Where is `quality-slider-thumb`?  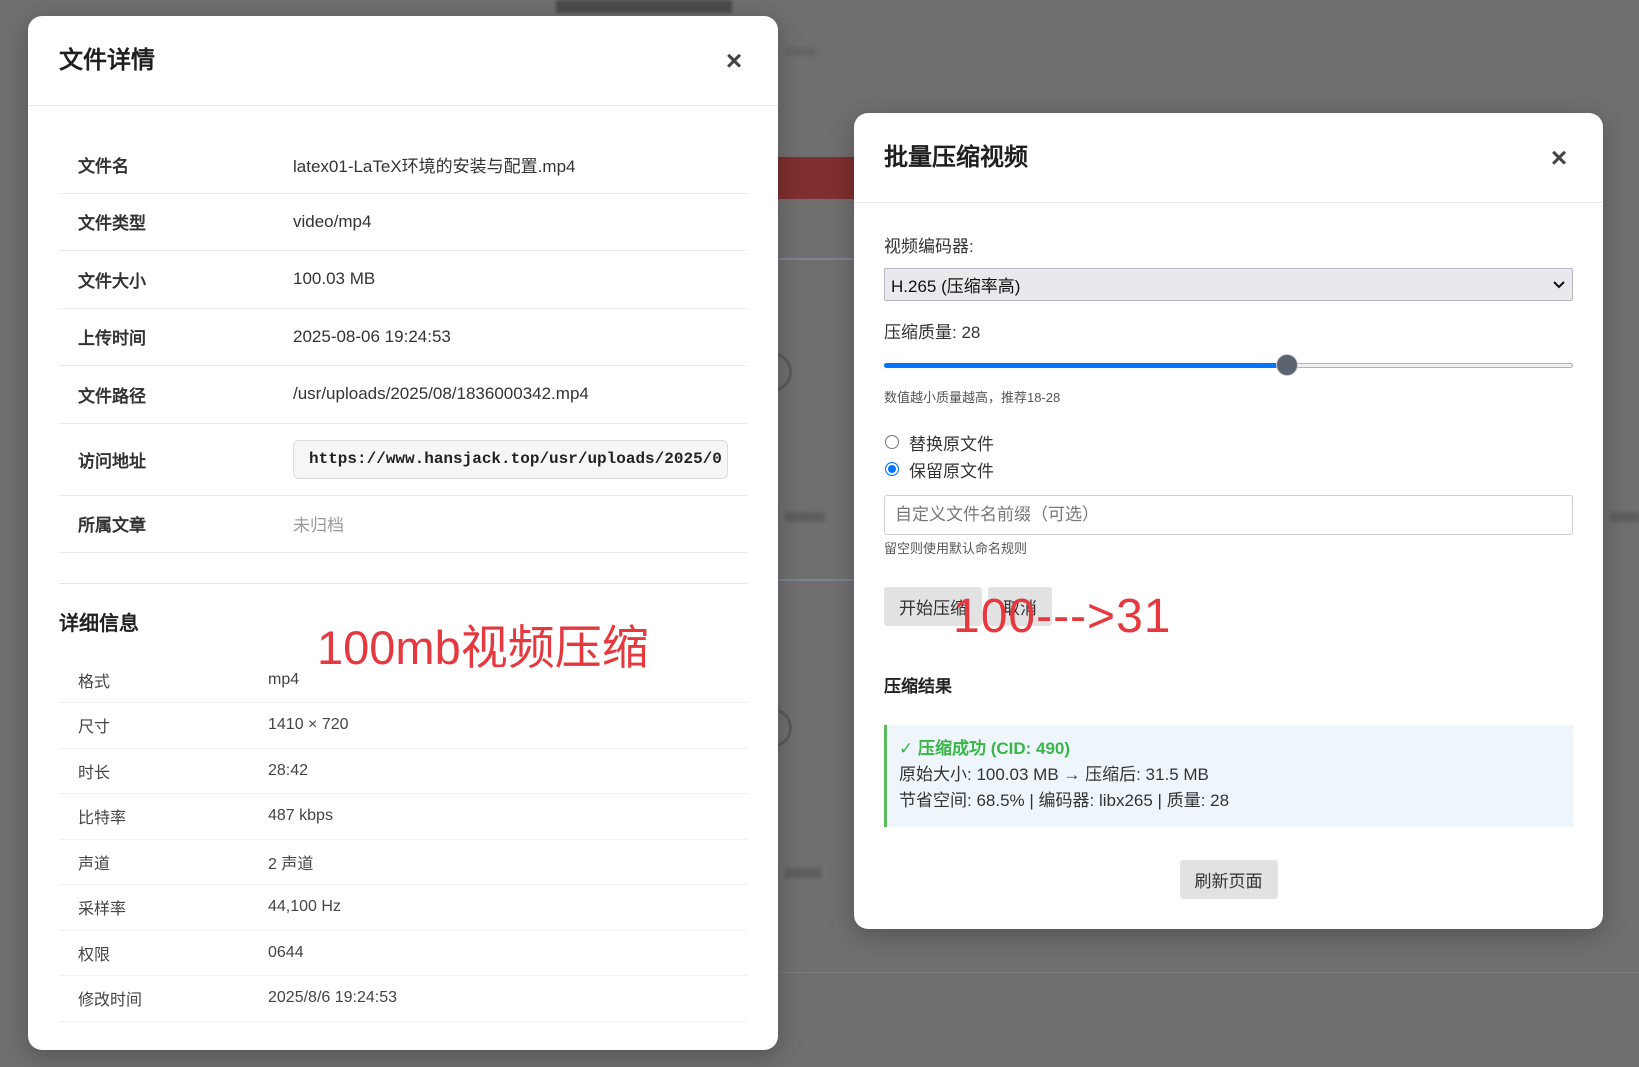
quality-slider-thumb is located at coordinates (1287, 365).